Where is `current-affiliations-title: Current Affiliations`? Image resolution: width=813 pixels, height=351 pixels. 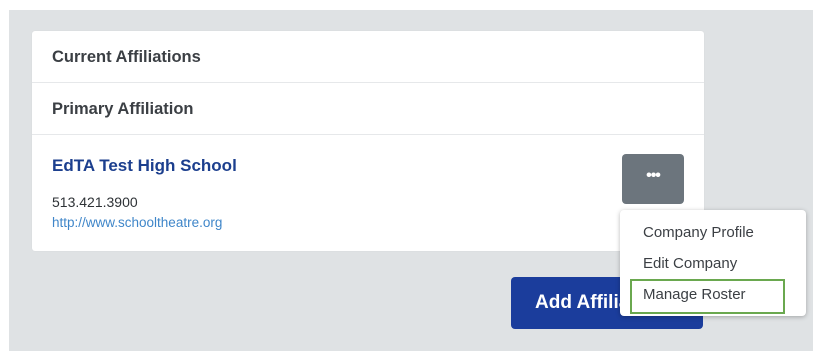
current-affiliations-title: Current Affiliations is located at coordinates (126, 57).